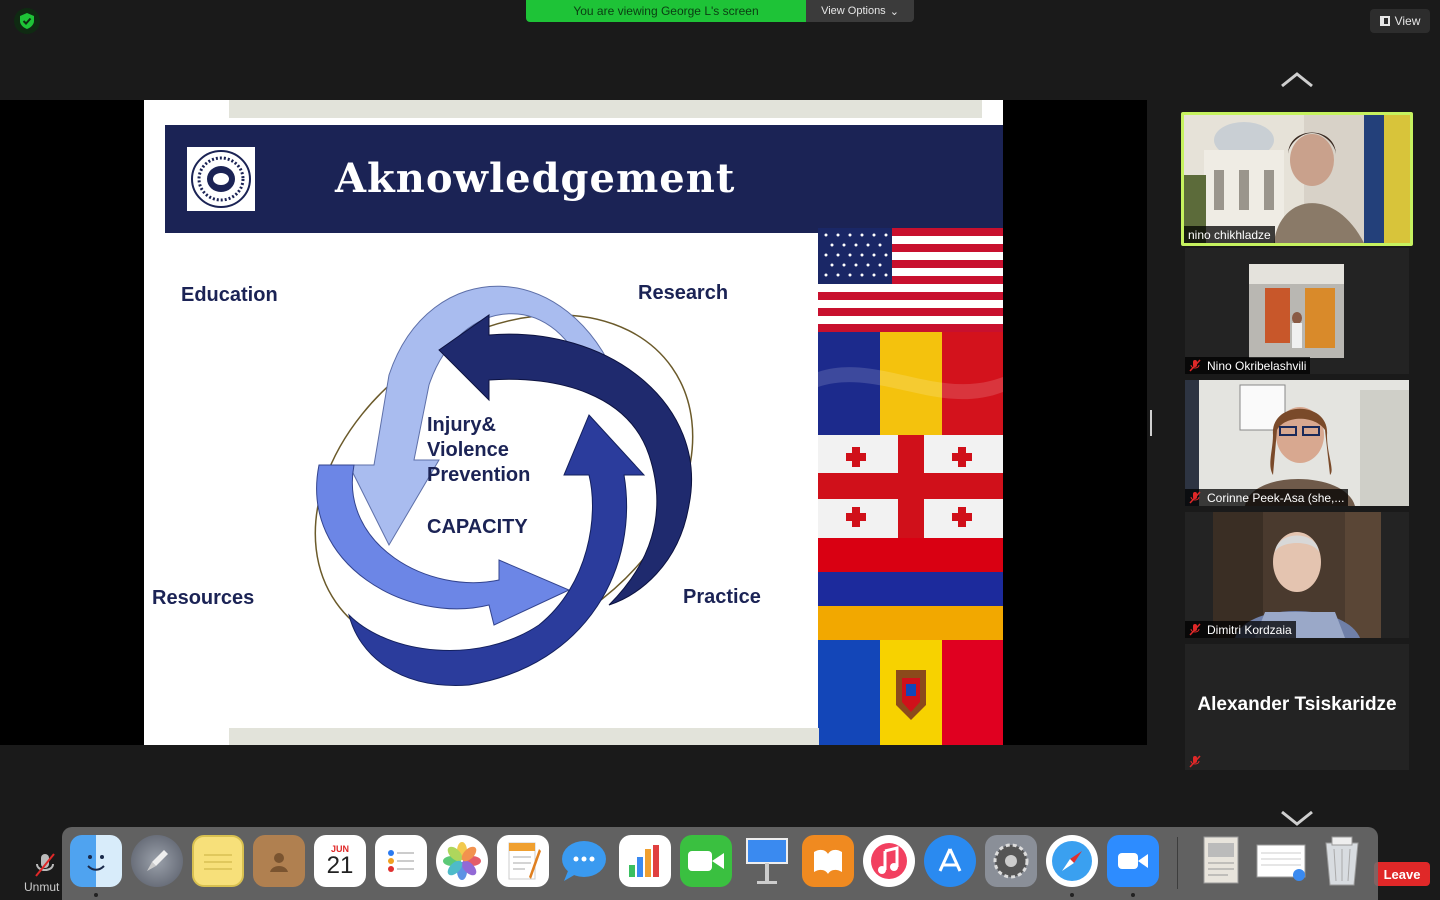 Image resolution: width=1440 pixels, height=900 pixels. Describe the element at coordinates (910, 692) in the screenshot. I see `moldova-flag` at that location.